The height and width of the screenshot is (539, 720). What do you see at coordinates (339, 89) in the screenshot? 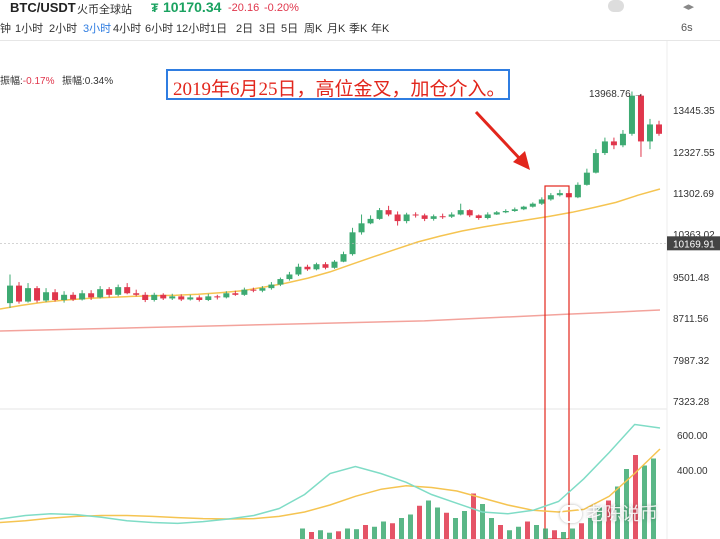
I see `annotation-text: 2019年6月25日，高位金叉，加仓介入。` at bounding box center [339, 89].